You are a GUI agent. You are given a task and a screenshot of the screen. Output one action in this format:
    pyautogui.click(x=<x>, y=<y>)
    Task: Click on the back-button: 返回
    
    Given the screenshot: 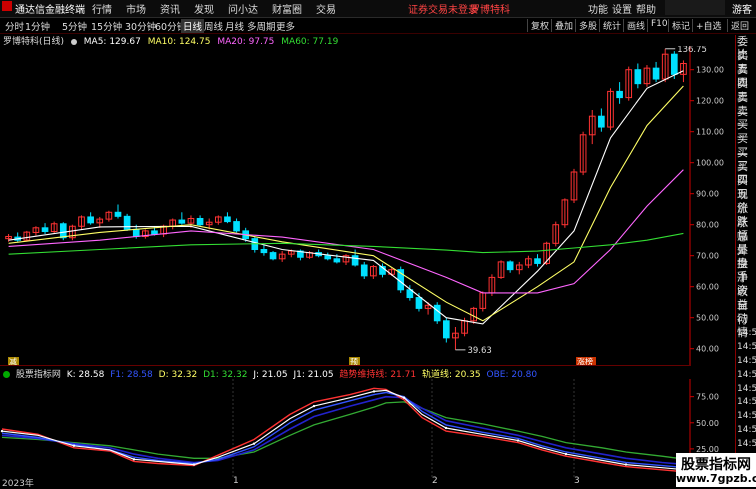 What is the action you would take?
    pyautogui.click(x=739, y=25)
    